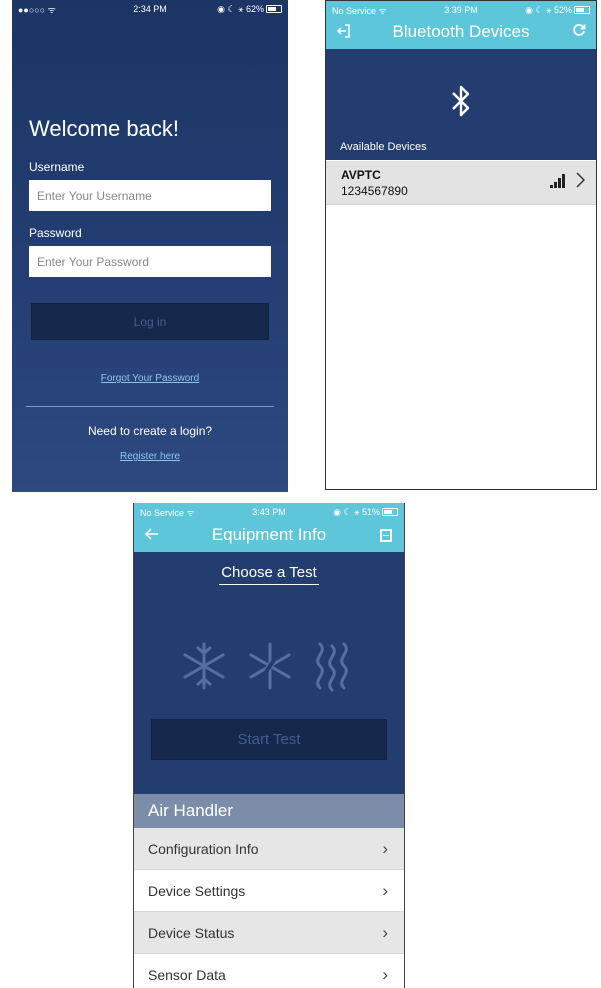 This screenshot has width=601, height=988. What do you see at coordinates (461, 183) in the screenshot?
I see `device-row: AVPTC 1234567890` at bounding box center [461, 183].